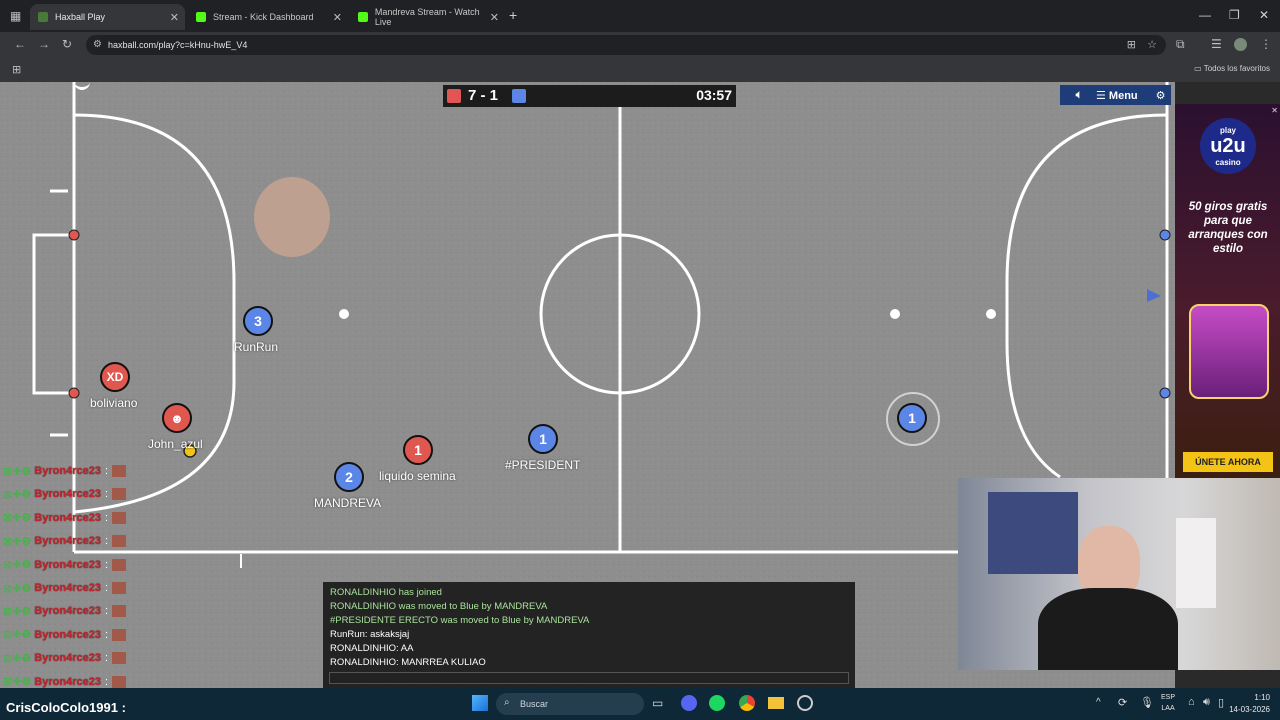  What do you see at coordinates (427, 17) in the screenshot?
I see `tab-mandreva-stream: Mandreva Stream - Watch Live ✕` at bounding box center [427, 17].